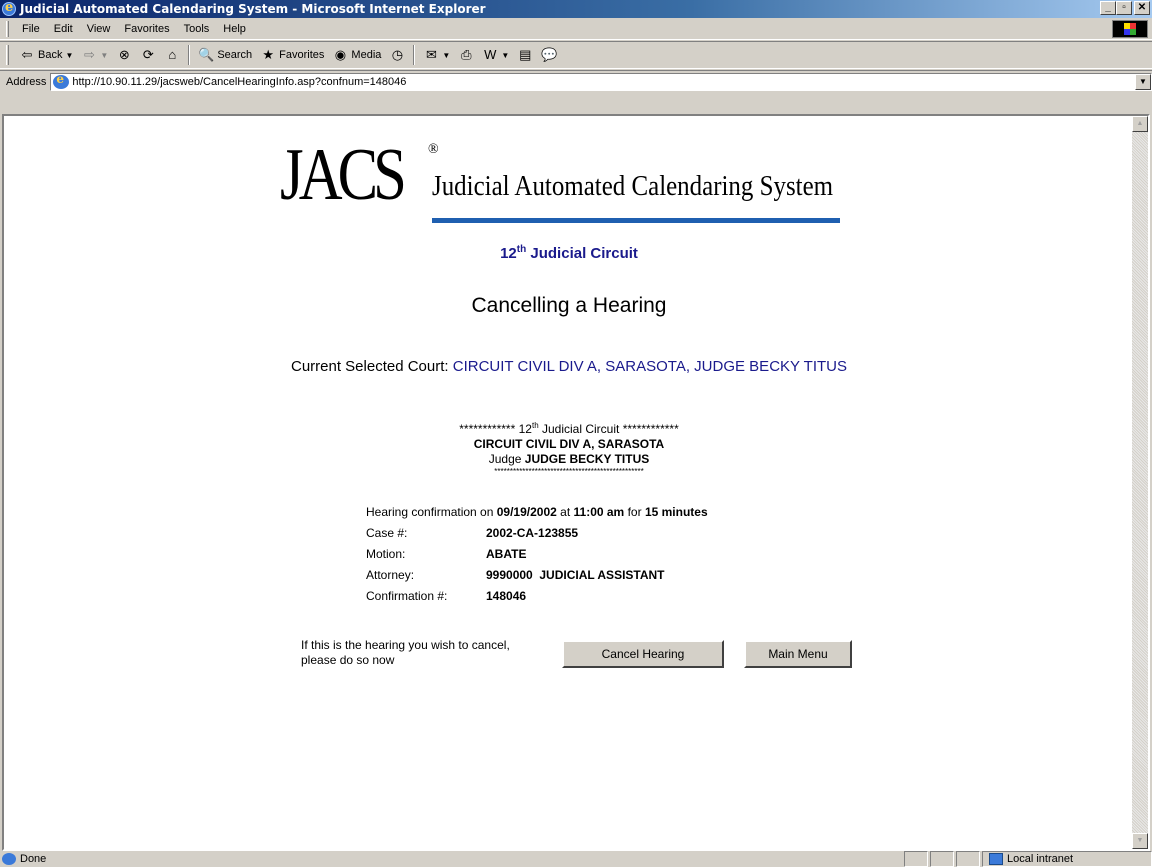  I want to click on confirm-circuit-label: Judicial Circuit, so click(581, 429).